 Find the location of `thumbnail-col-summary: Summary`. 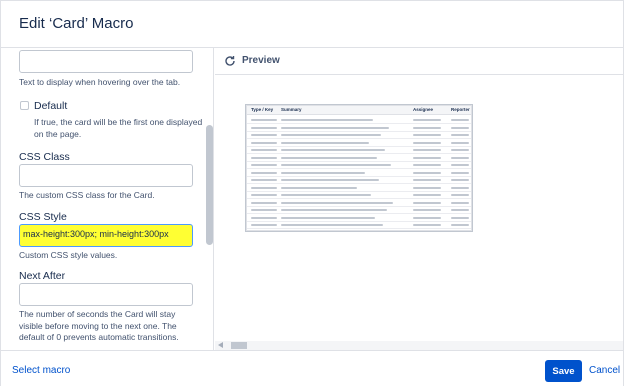

thumbnail-col-summary: Summary is located at coordinates (291, 109).